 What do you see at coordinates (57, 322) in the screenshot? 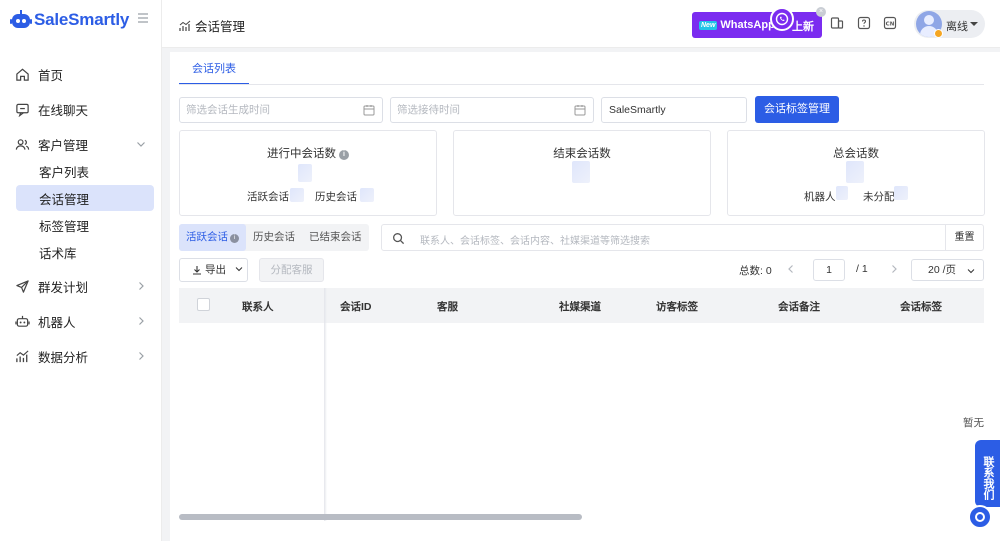
I see `sidebar-item-label: 机器人` at bounding box center [57, 322].